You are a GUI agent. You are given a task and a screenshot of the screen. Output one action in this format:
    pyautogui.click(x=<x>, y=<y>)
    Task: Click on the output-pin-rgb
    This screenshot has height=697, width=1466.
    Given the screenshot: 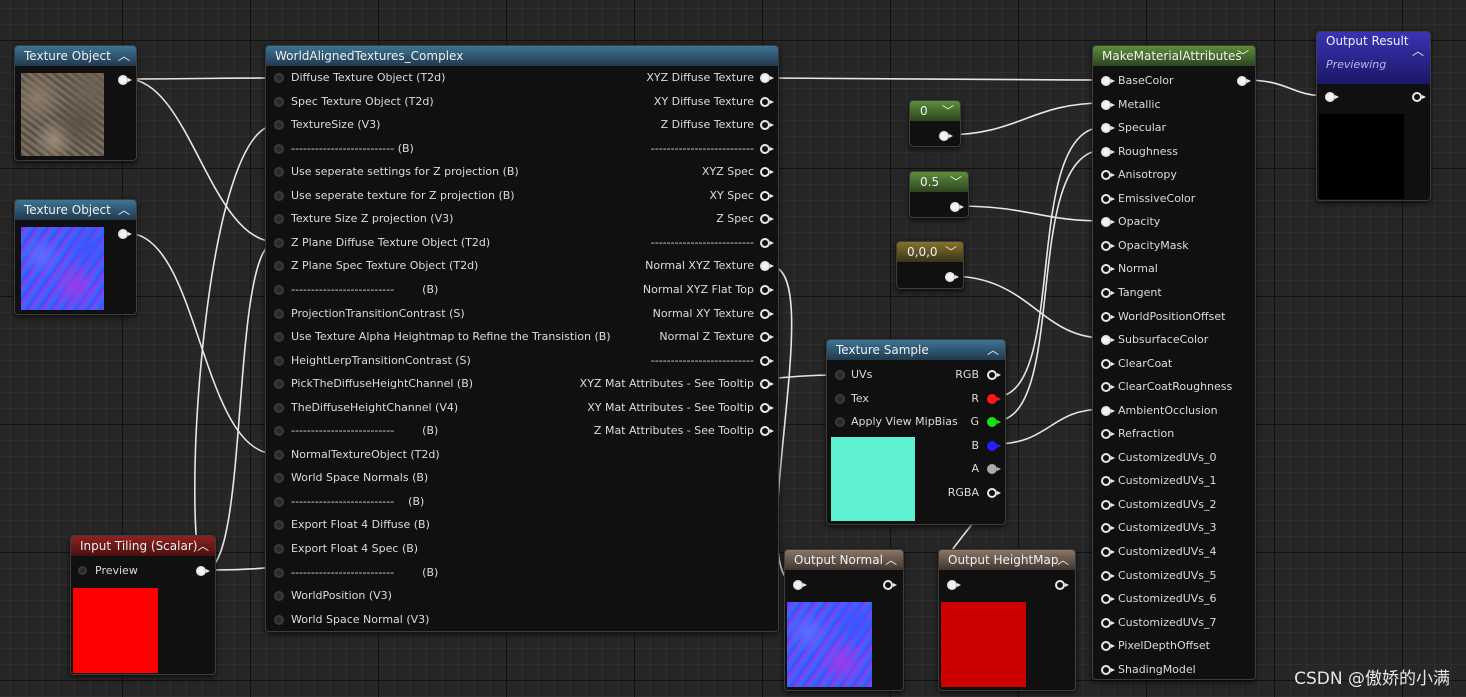 What is the action you would take?
    pyautogui.click(x=994, y=375)
    